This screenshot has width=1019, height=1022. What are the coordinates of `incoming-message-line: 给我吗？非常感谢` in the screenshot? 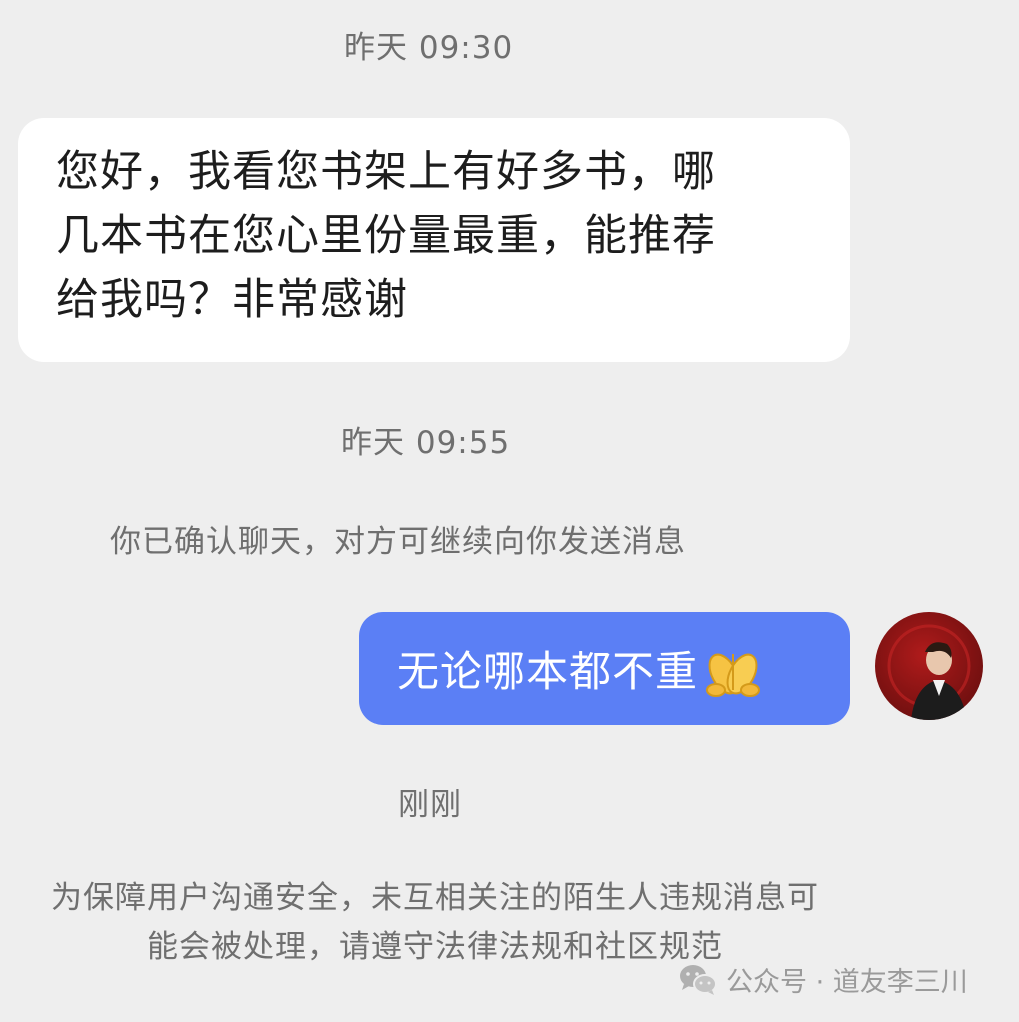 It's located at (232, 300).